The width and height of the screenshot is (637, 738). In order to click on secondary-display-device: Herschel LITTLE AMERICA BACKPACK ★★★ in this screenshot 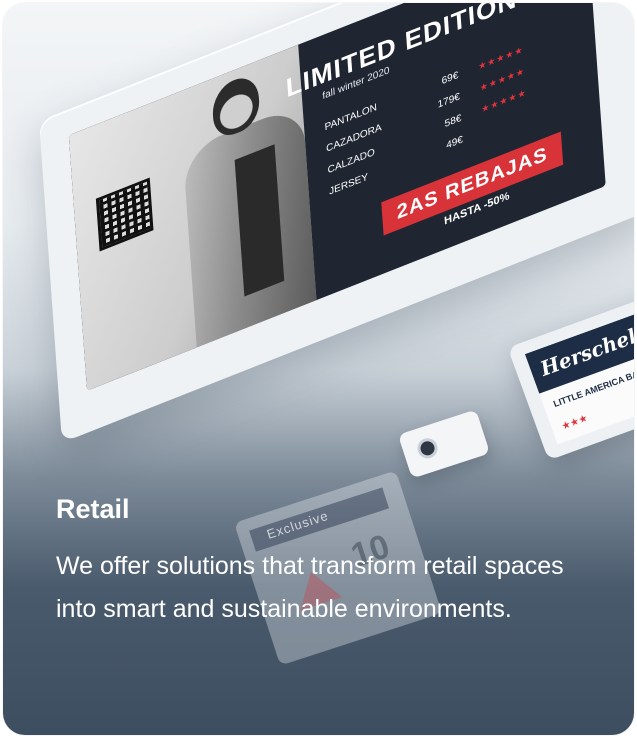, I will do `click(570, 375)`.